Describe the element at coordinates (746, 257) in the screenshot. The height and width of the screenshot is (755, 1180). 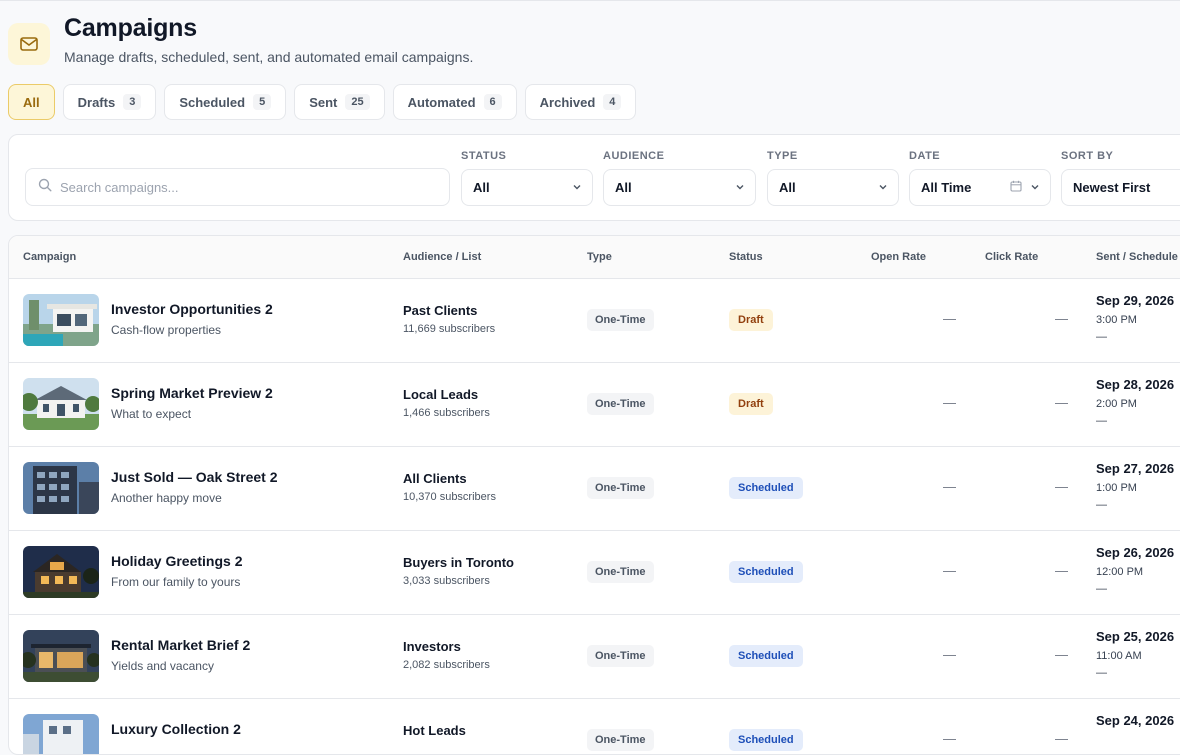
I see `column-header: Status` at that location.